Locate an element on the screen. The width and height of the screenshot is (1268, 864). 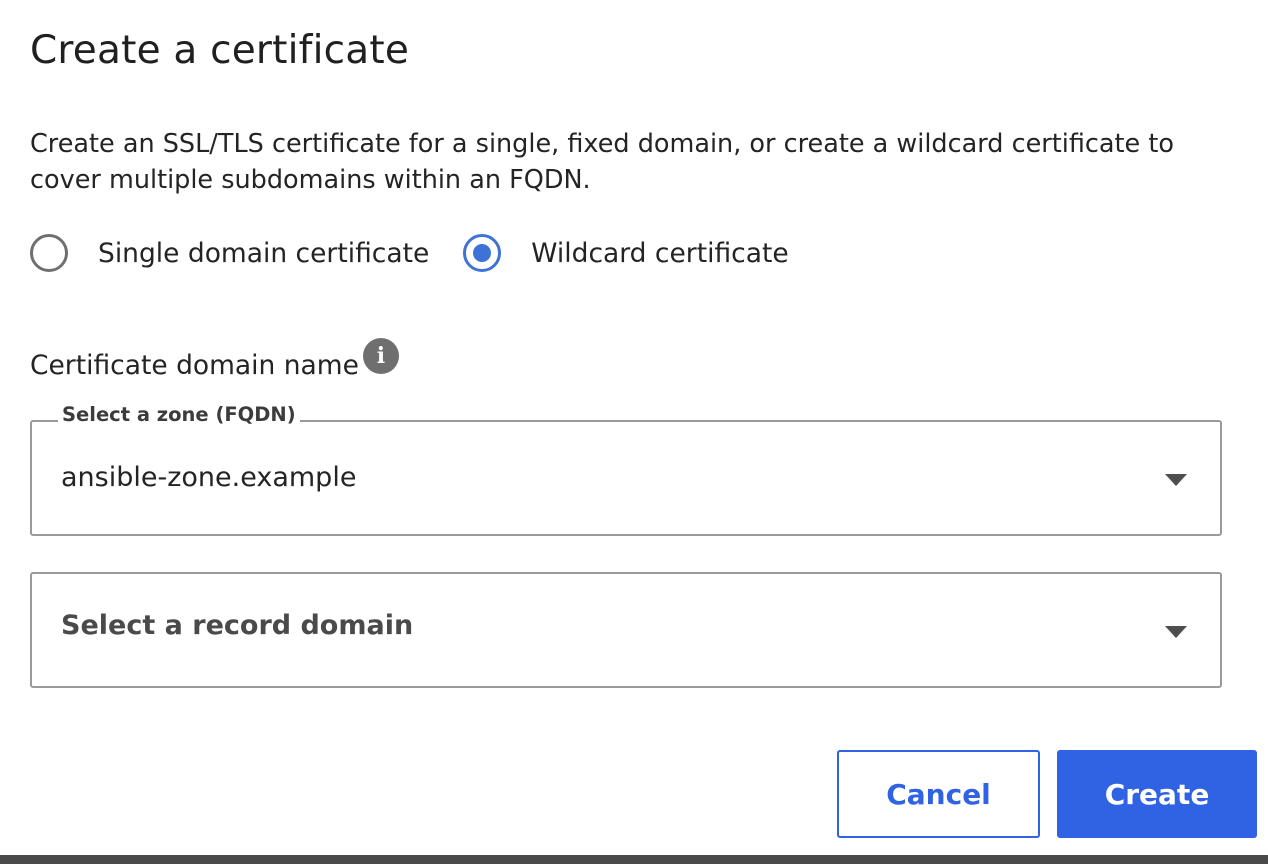
radio-label-wildcard: Wildcard certificate is located at coordinates (659, 253).